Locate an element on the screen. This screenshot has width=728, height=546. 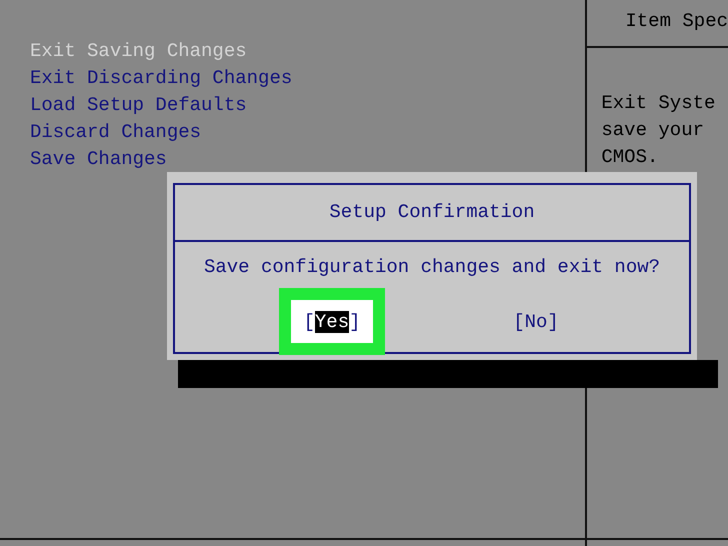
menu-item: Exit Discarding Changes is located at coordinates (308, 78).